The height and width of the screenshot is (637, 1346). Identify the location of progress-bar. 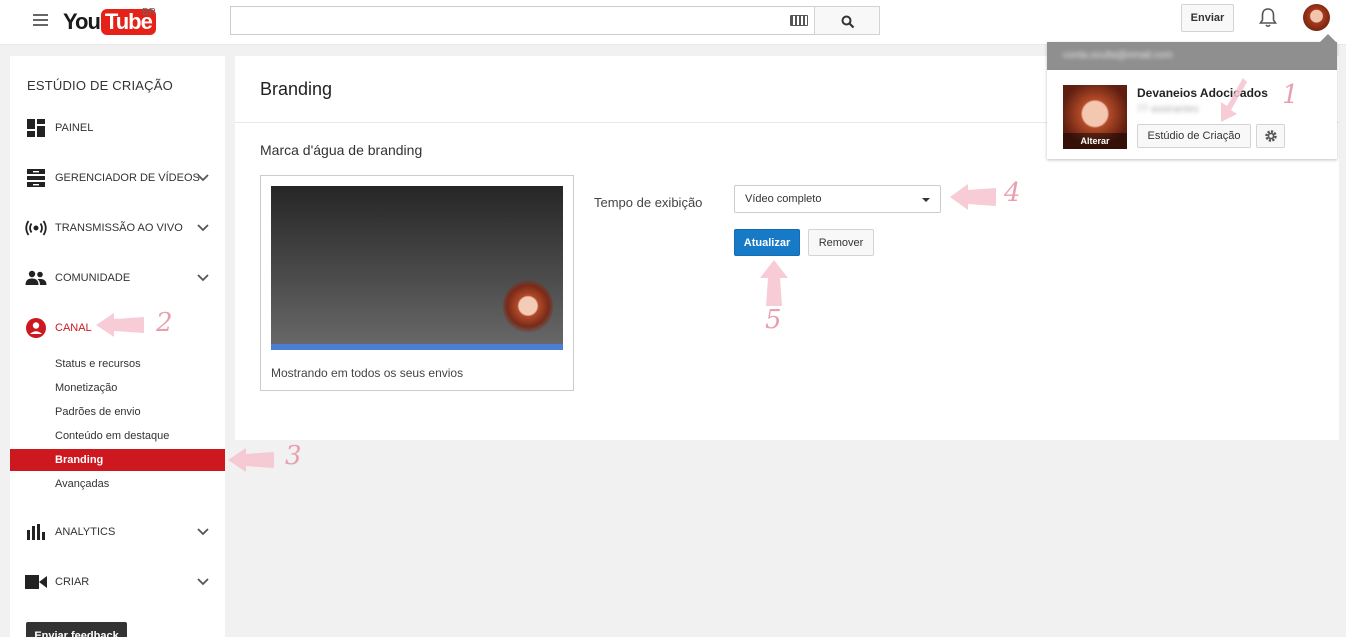
(417, 347).